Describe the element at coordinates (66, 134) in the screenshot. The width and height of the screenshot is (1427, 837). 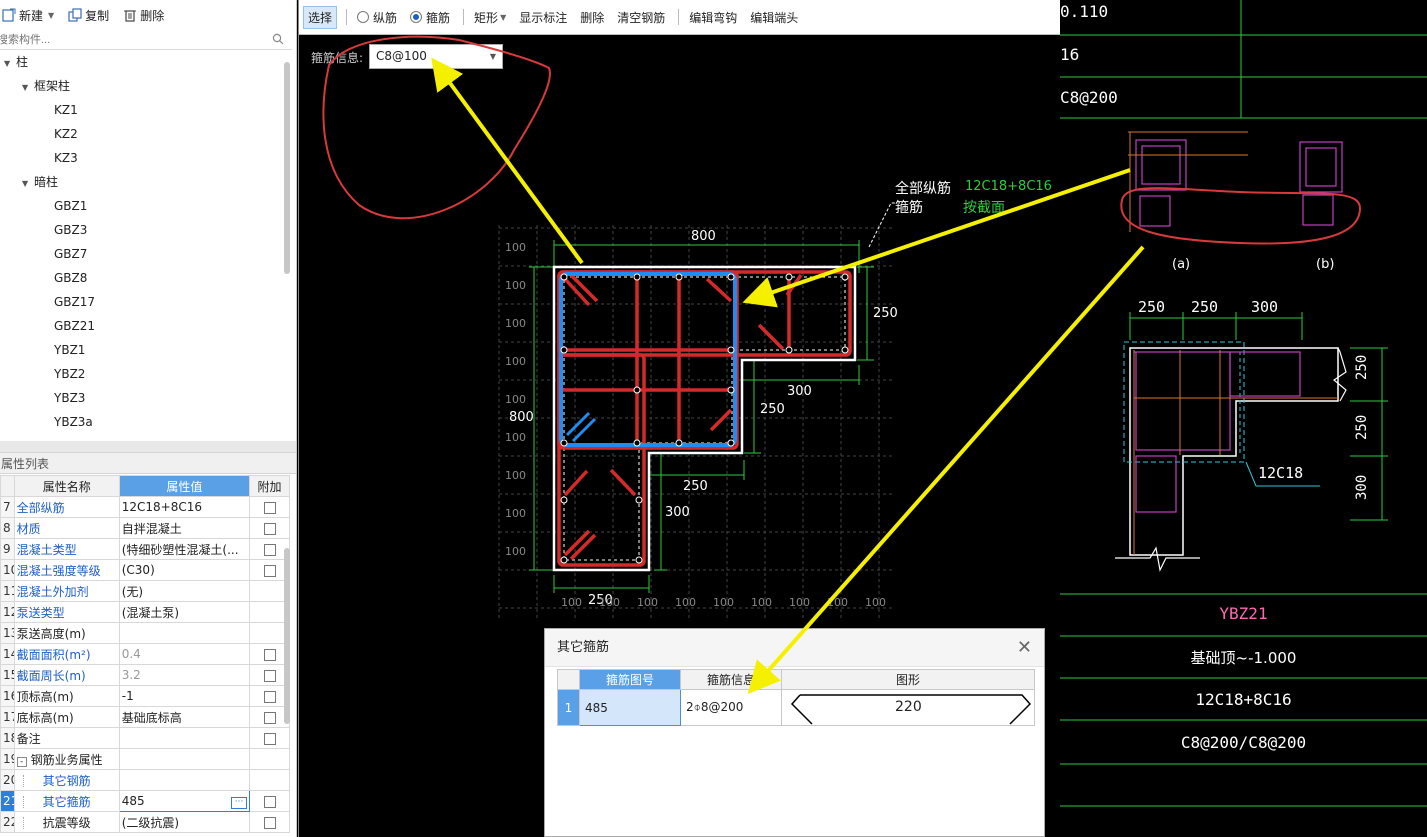
I see `tree-item: KZ2` at that location.